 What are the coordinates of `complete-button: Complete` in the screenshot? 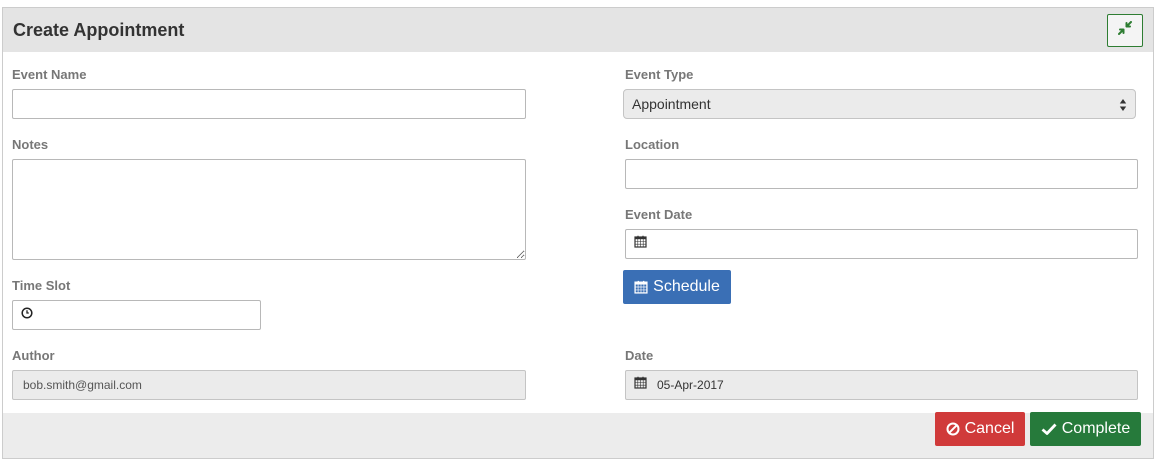 It's located at (1085, 429).